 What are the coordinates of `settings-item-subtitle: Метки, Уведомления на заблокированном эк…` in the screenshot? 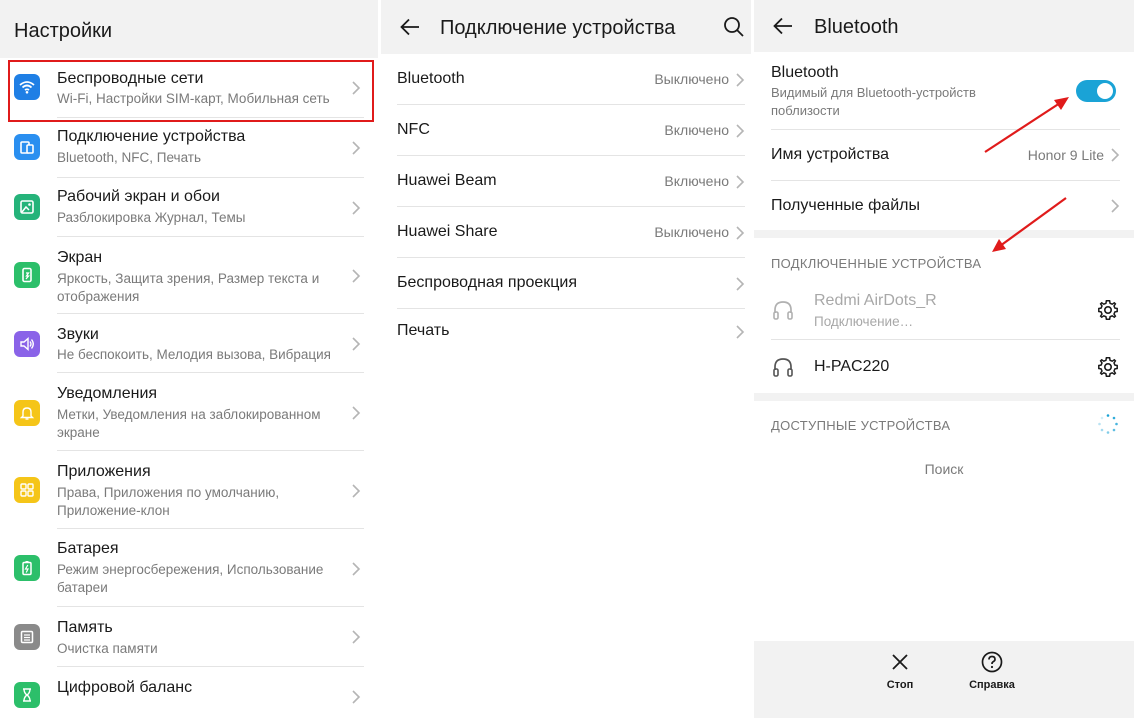 It's located at (189, 423).